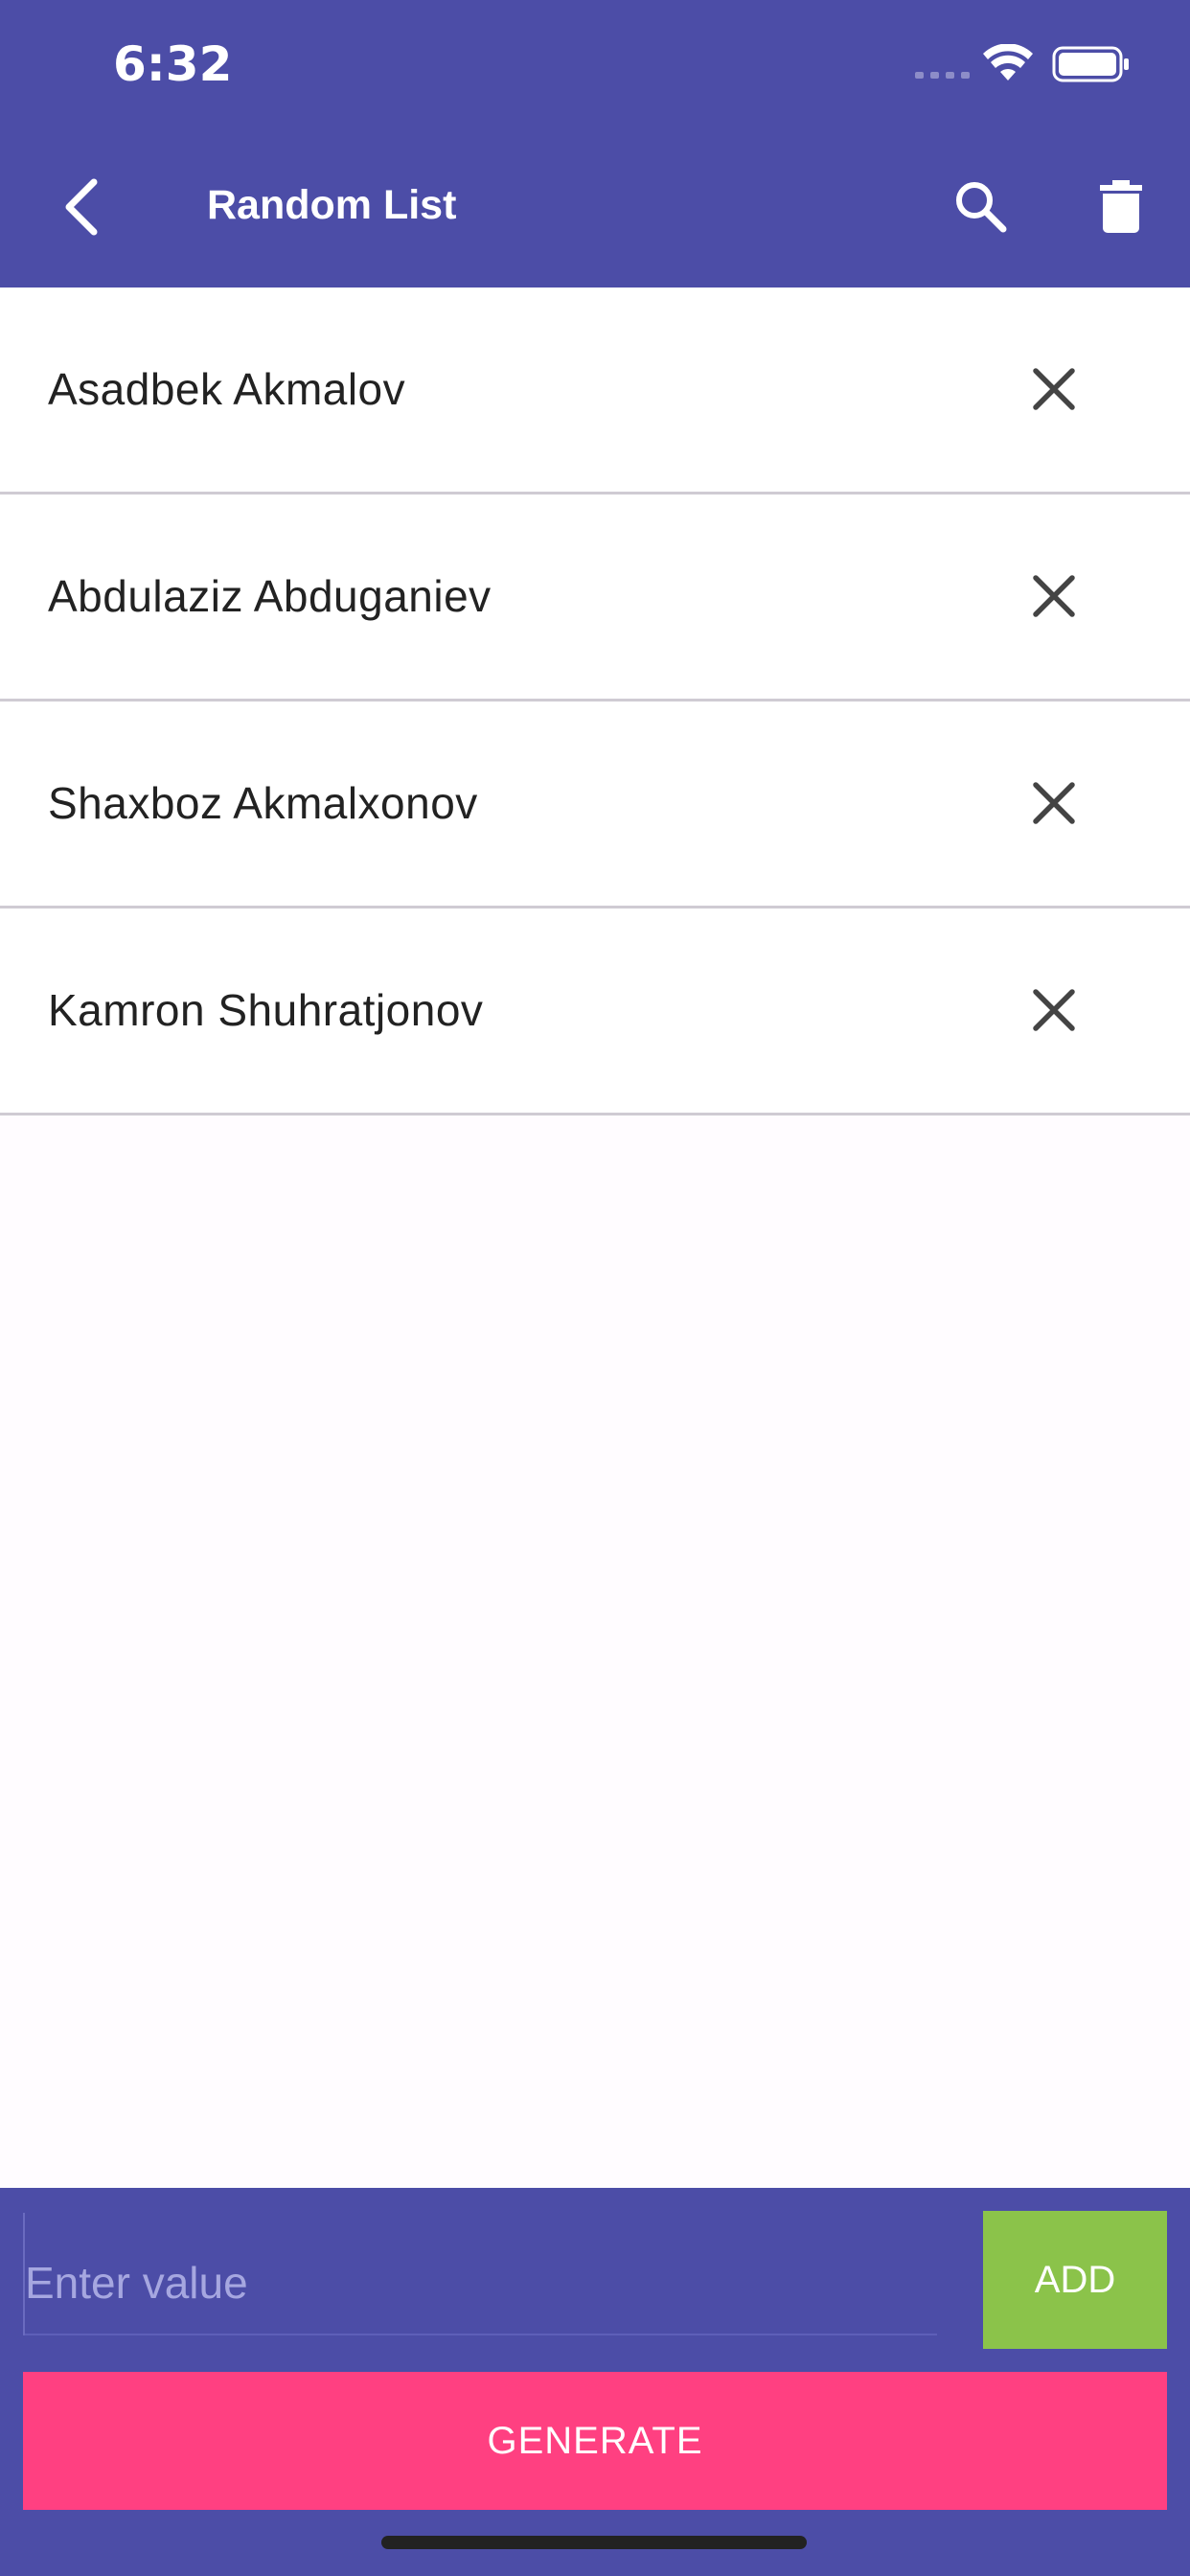  Describe the element at coordinates (595, 391) in the screenshot. I see `list-item: Asadbek Akmalov` at that location.